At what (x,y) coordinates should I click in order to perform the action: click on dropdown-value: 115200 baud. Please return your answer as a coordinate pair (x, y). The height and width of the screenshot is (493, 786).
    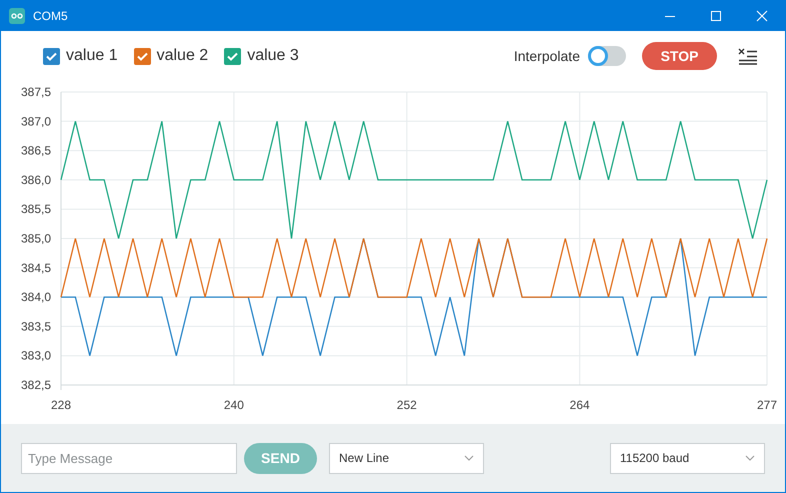
    Looking at the image, I should click on (655, 458).